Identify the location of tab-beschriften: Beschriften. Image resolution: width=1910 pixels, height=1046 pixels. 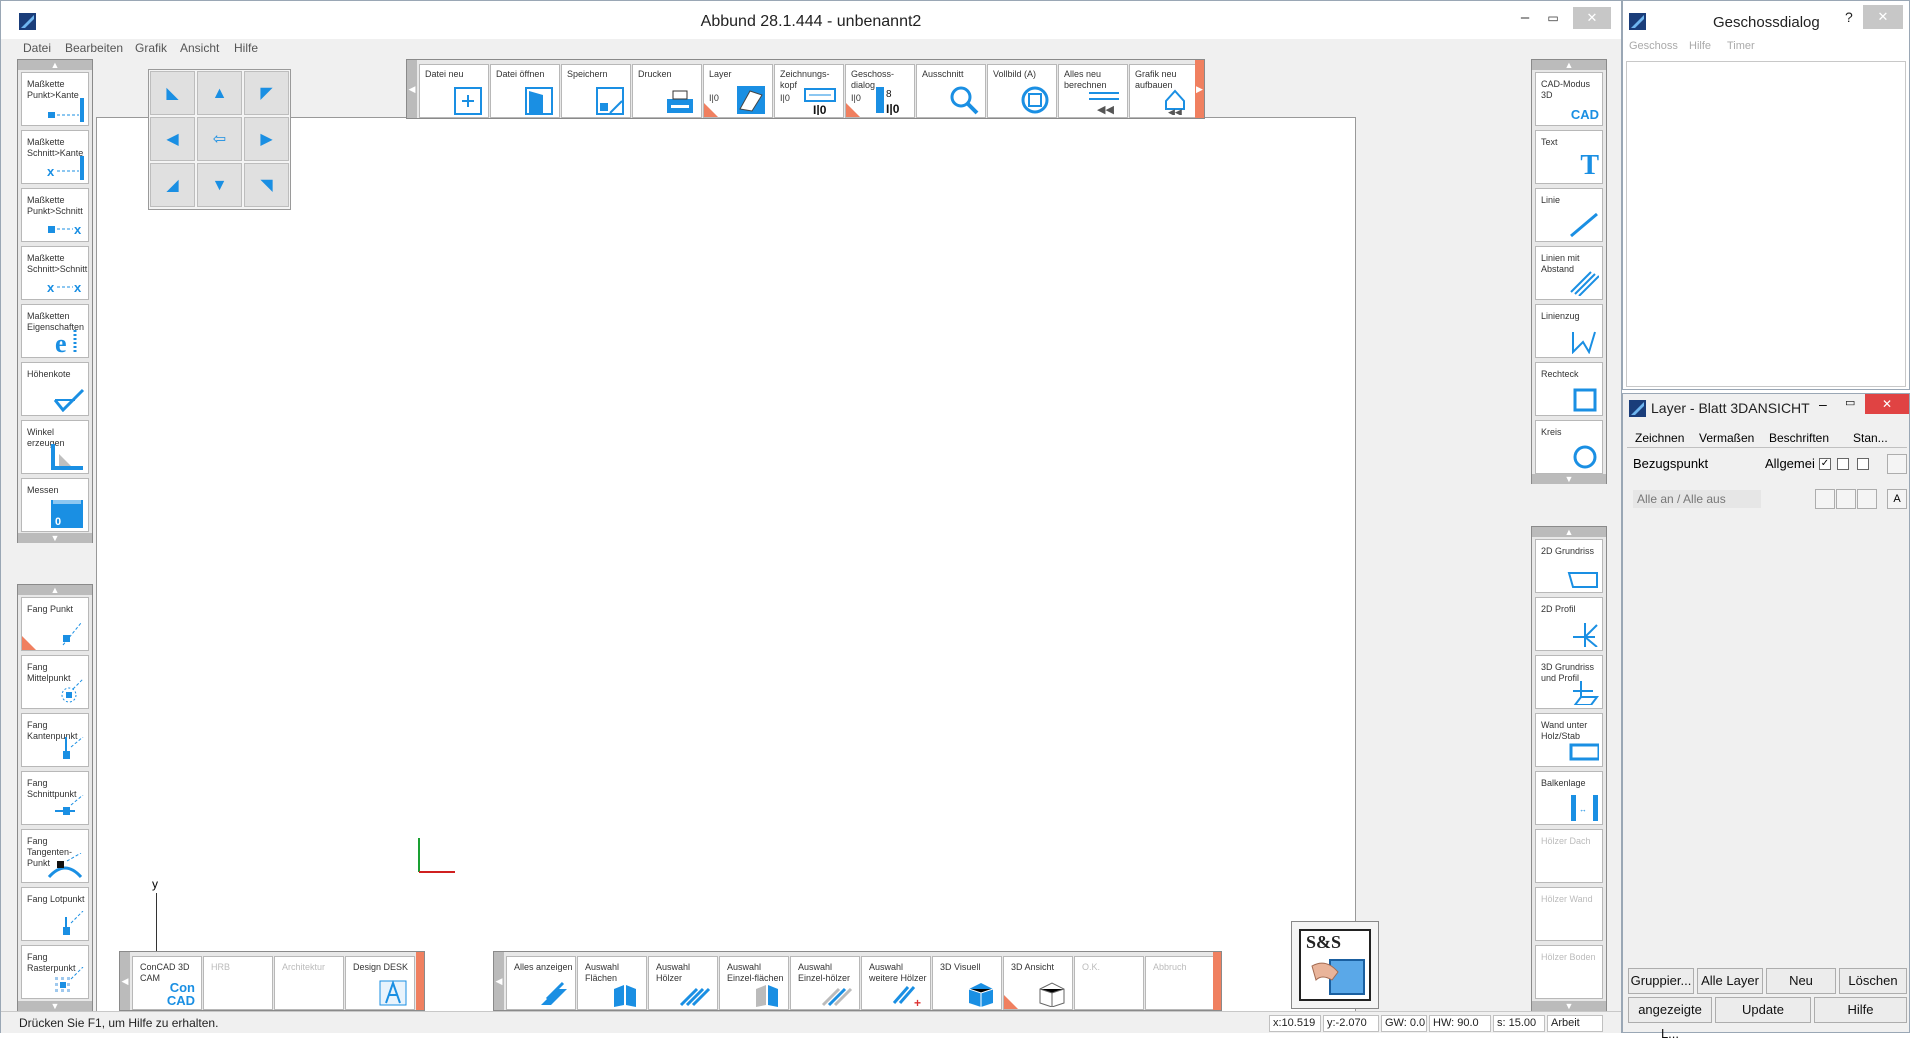
(1799, 438).